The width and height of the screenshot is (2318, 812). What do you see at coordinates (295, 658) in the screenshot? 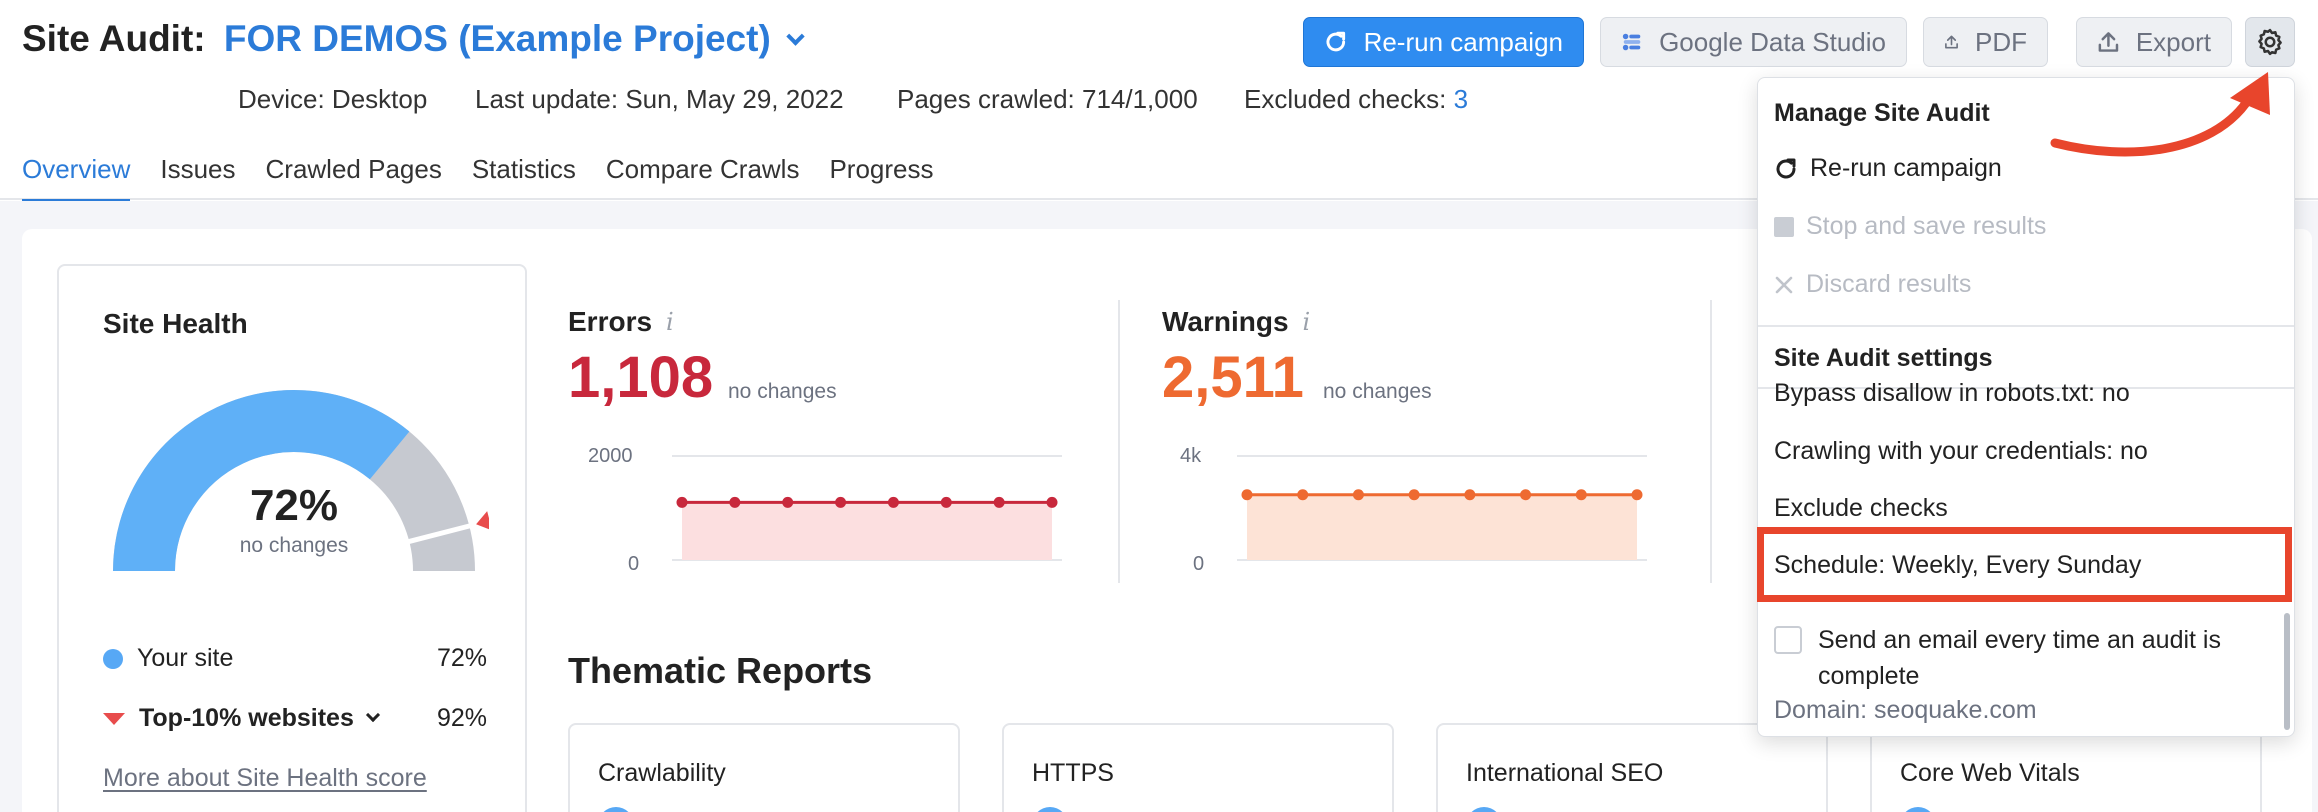
I see `legend-your-site: Your site 72%` at bounding box center [295, 658].